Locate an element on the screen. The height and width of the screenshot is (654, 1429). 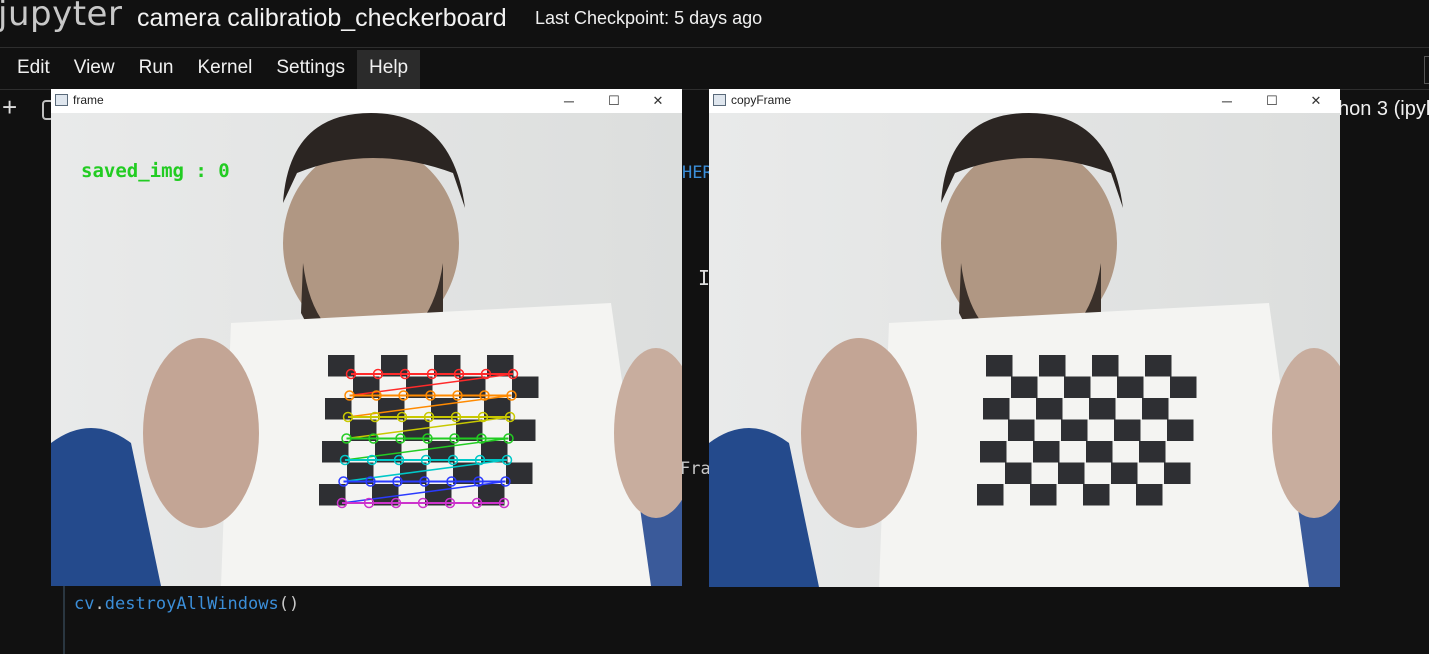
code-line-destroy: cv.destroyAllWindows() is located at coordinates (186, 604).